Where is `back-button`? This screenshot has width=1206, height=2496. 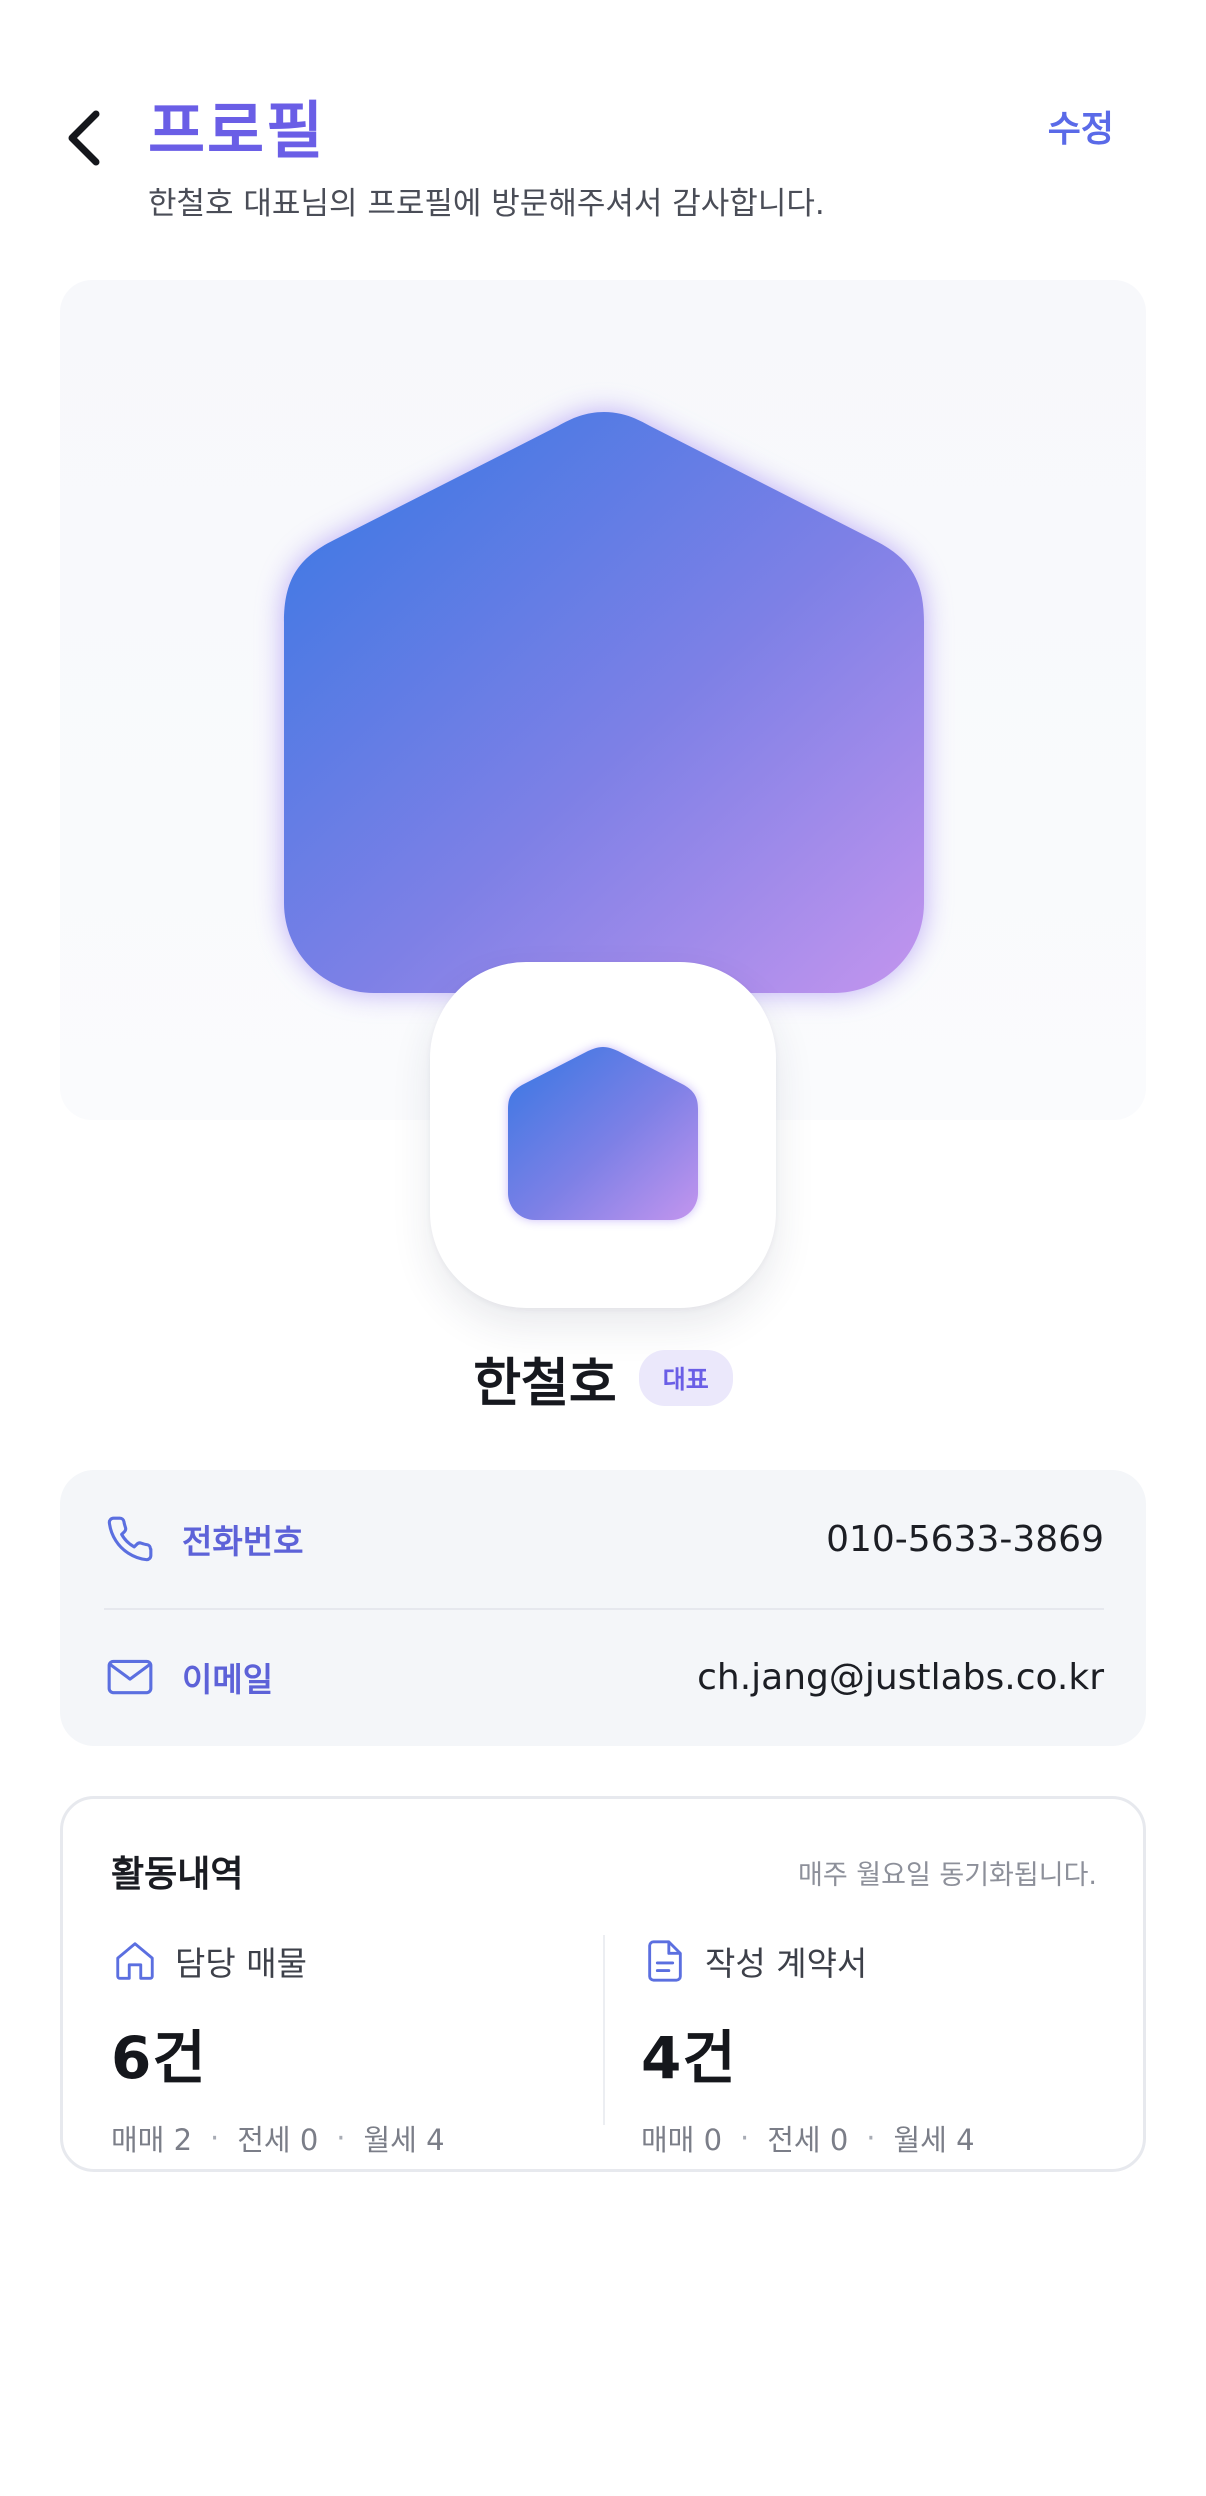 back-button is located at coordinates (84, 140).